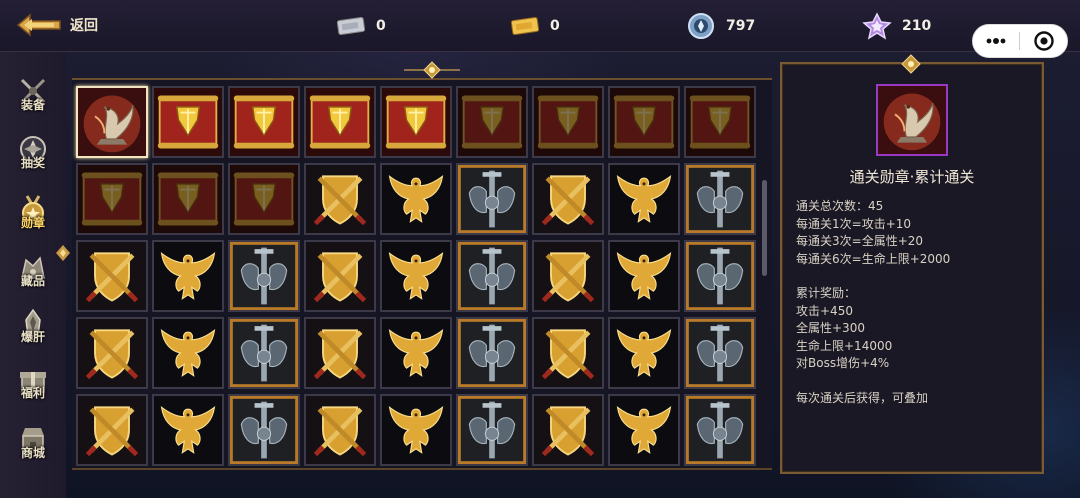 The height and width of the screenshot is (498, 1080). I want to click on nav-item-shop: 商城, so click(33, 440).